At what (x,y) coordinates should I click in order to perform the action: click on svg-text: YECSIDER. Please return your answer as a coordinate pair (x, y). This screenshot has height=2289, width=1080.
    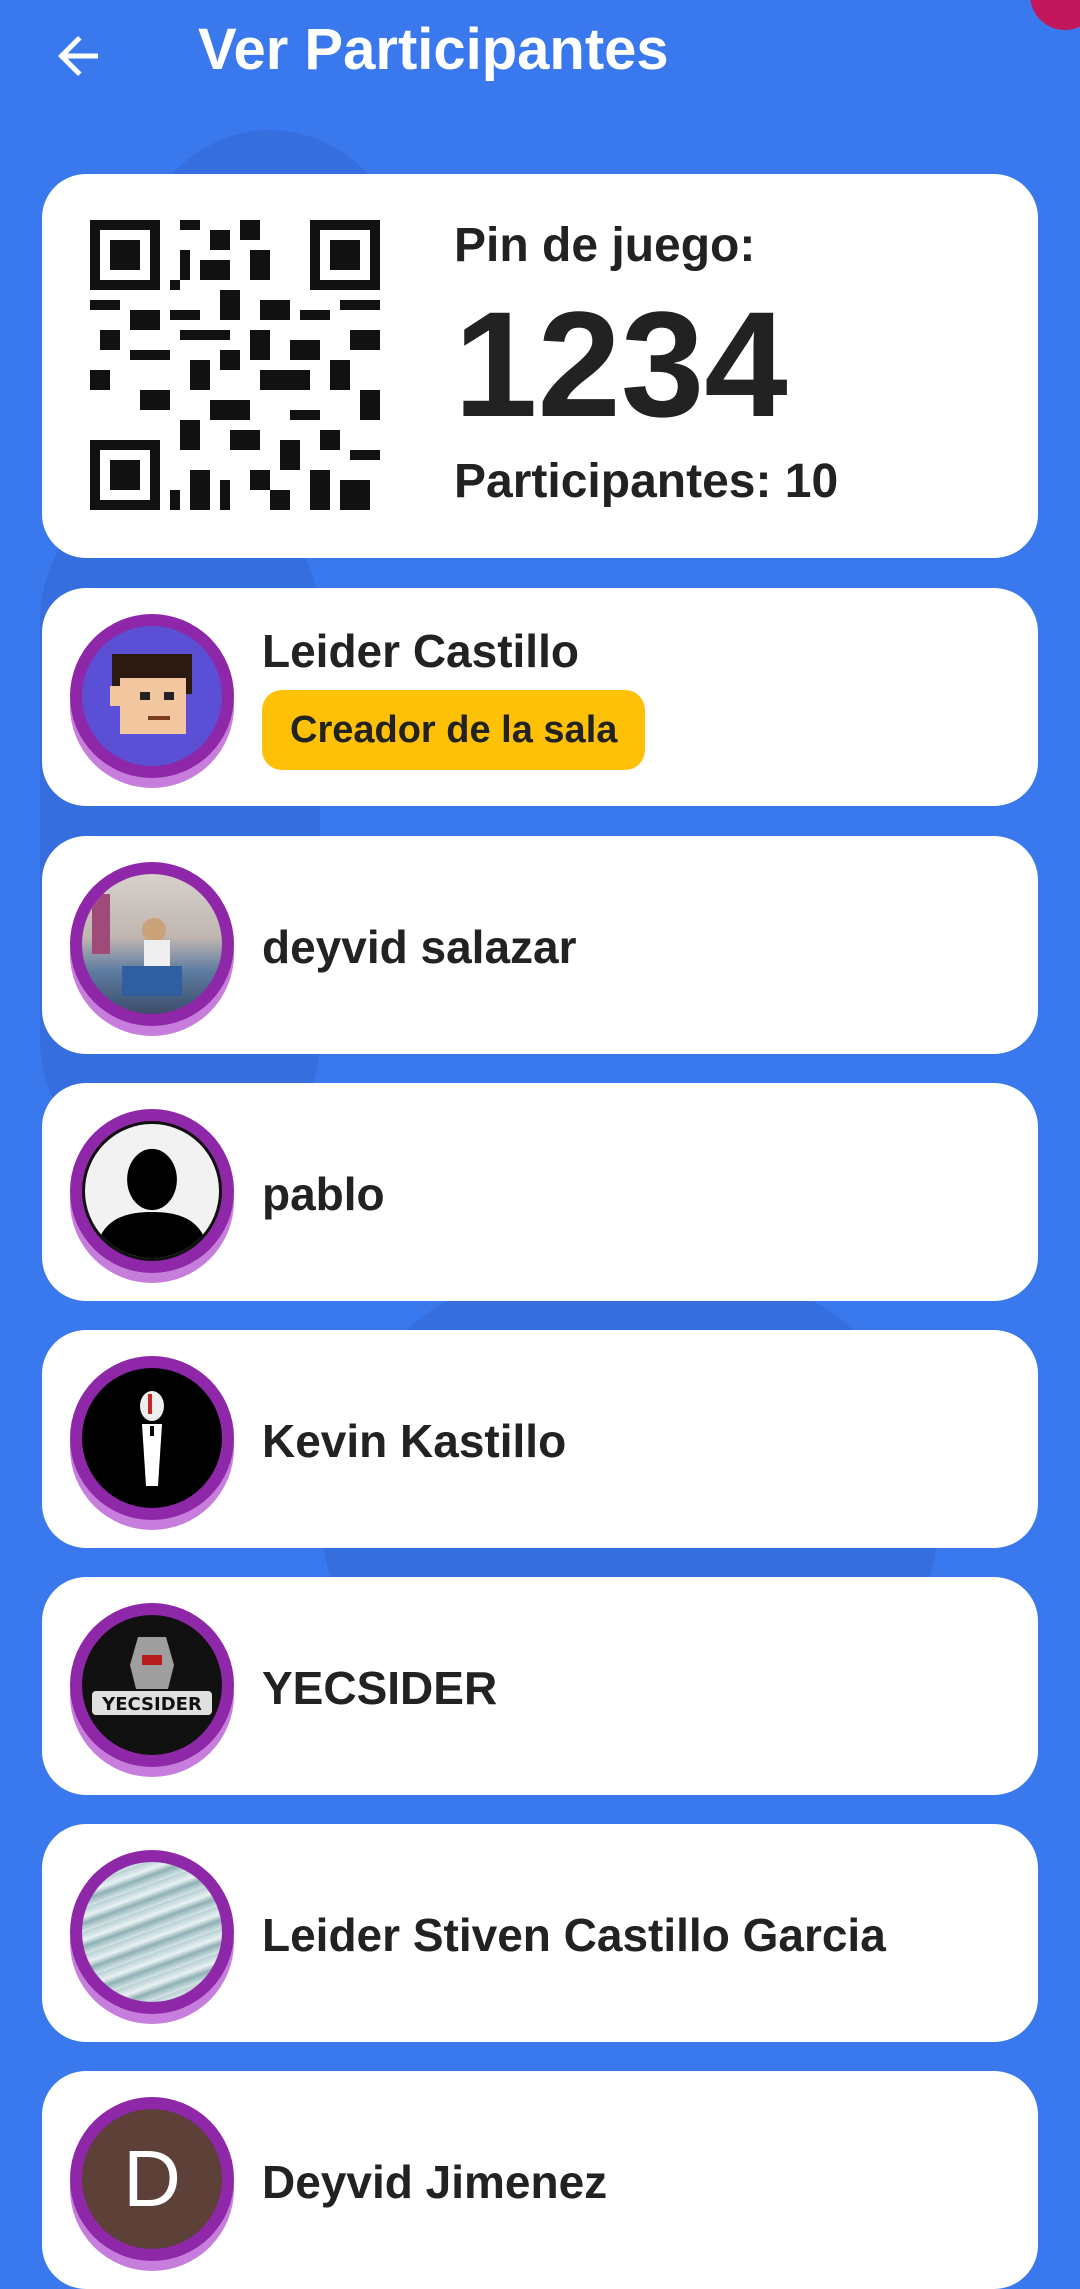
    Looking at the image, I should click on (151, 1704).